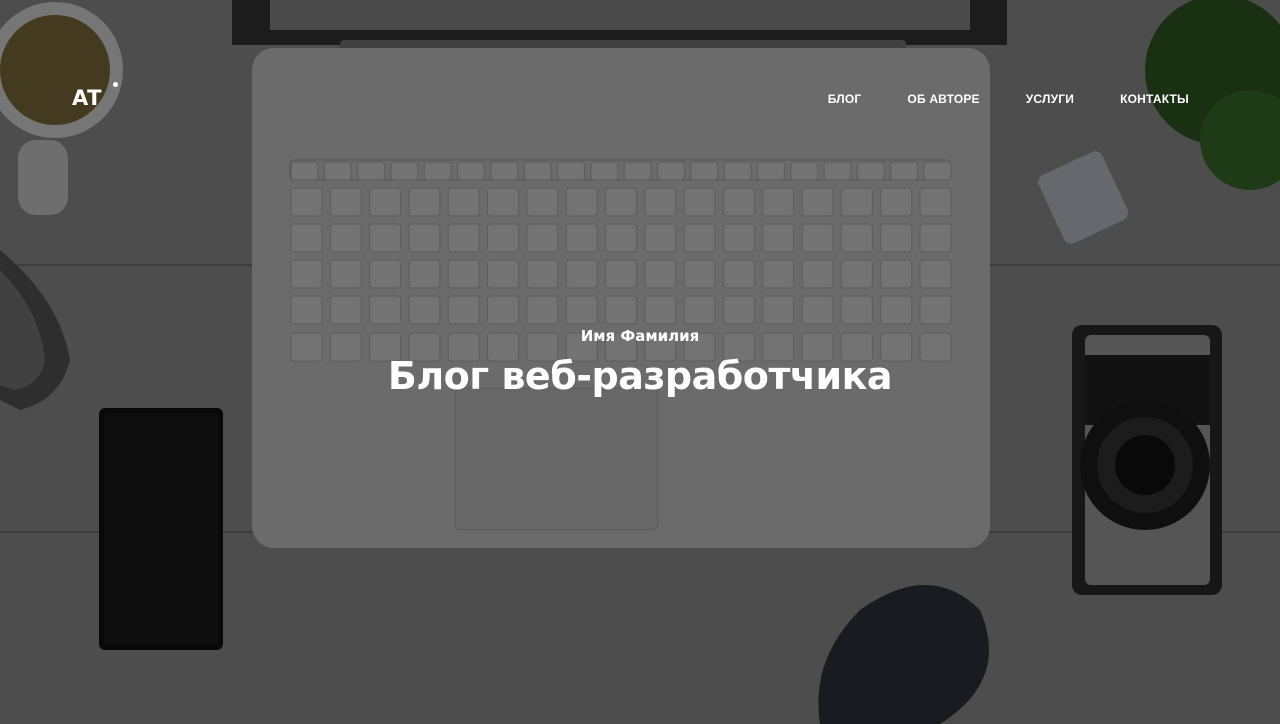  What do you see at coordinates (1154, 99) in the screenshot?
I see `nav-item-contacts: КОНТАКТЫ` at bounding box center [1154, 99].